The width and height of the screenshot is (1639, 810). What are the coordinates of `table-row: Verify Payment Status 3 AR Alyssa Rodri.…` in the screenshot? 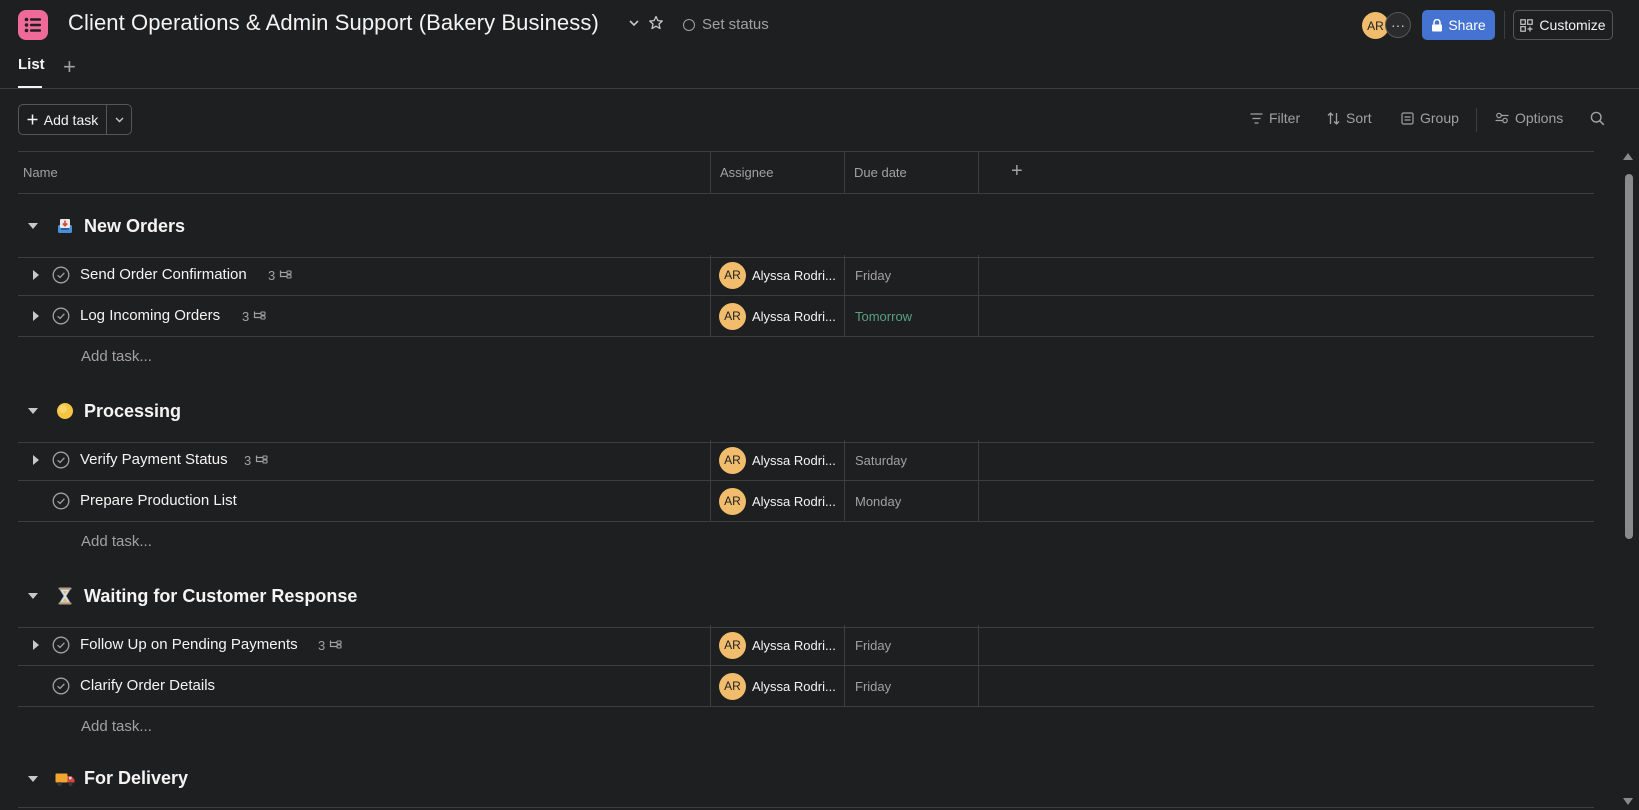 It's located at (806, 460).